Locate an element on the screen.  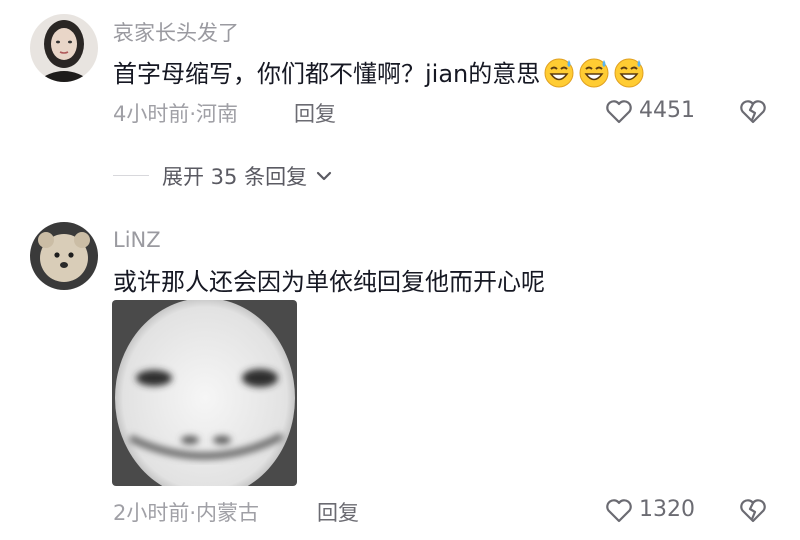
divider-line is located at coordinates (131, 175).